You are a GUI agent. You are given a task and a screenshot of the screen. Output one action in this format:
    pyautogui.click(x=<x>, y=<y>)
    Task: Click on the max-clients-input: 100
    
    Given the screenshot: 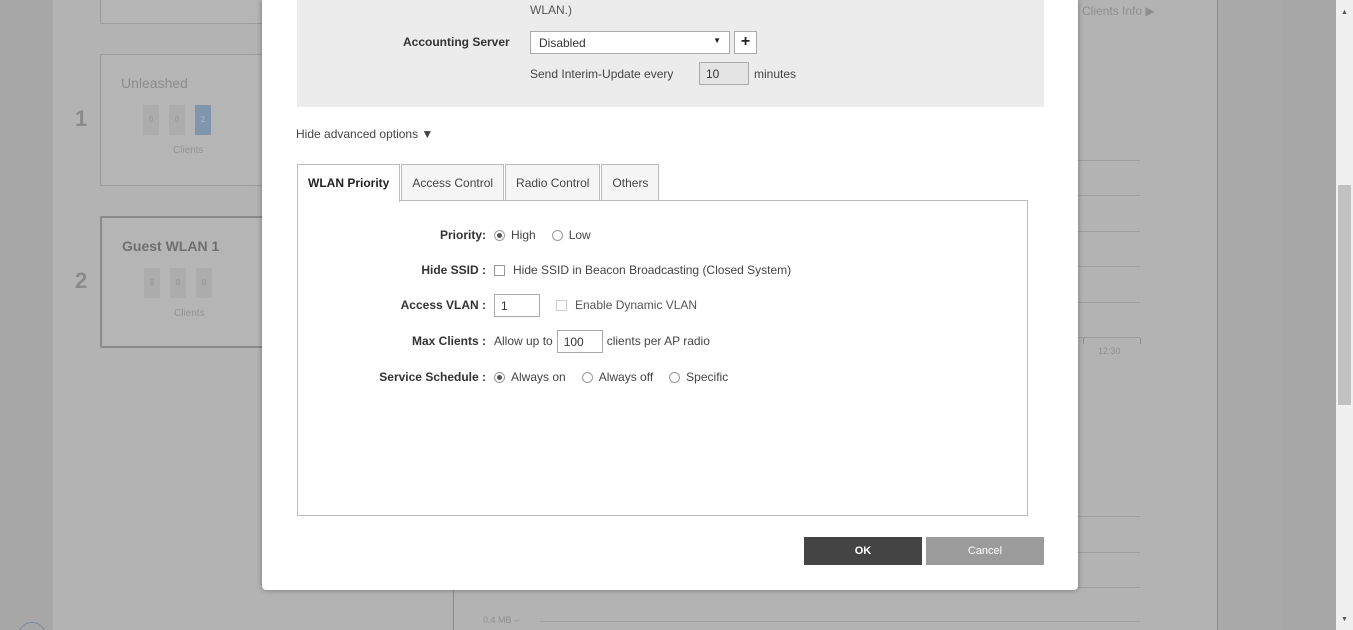 What is the action you would take?
    pyautogui.click(x=579, y=341)
    